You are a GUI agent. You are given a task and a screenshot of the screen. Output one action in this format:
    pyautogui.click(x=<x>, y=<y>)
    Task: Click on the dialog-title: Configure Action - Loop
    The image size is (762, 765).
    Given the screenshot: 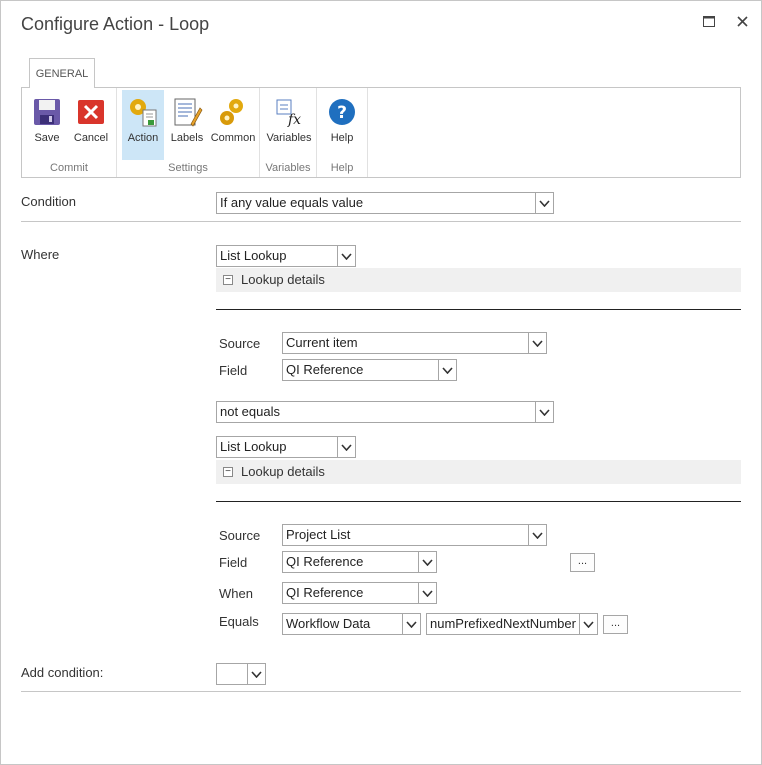 What is the action you would take?
    pyautogui.click(x=115, y=24)
    